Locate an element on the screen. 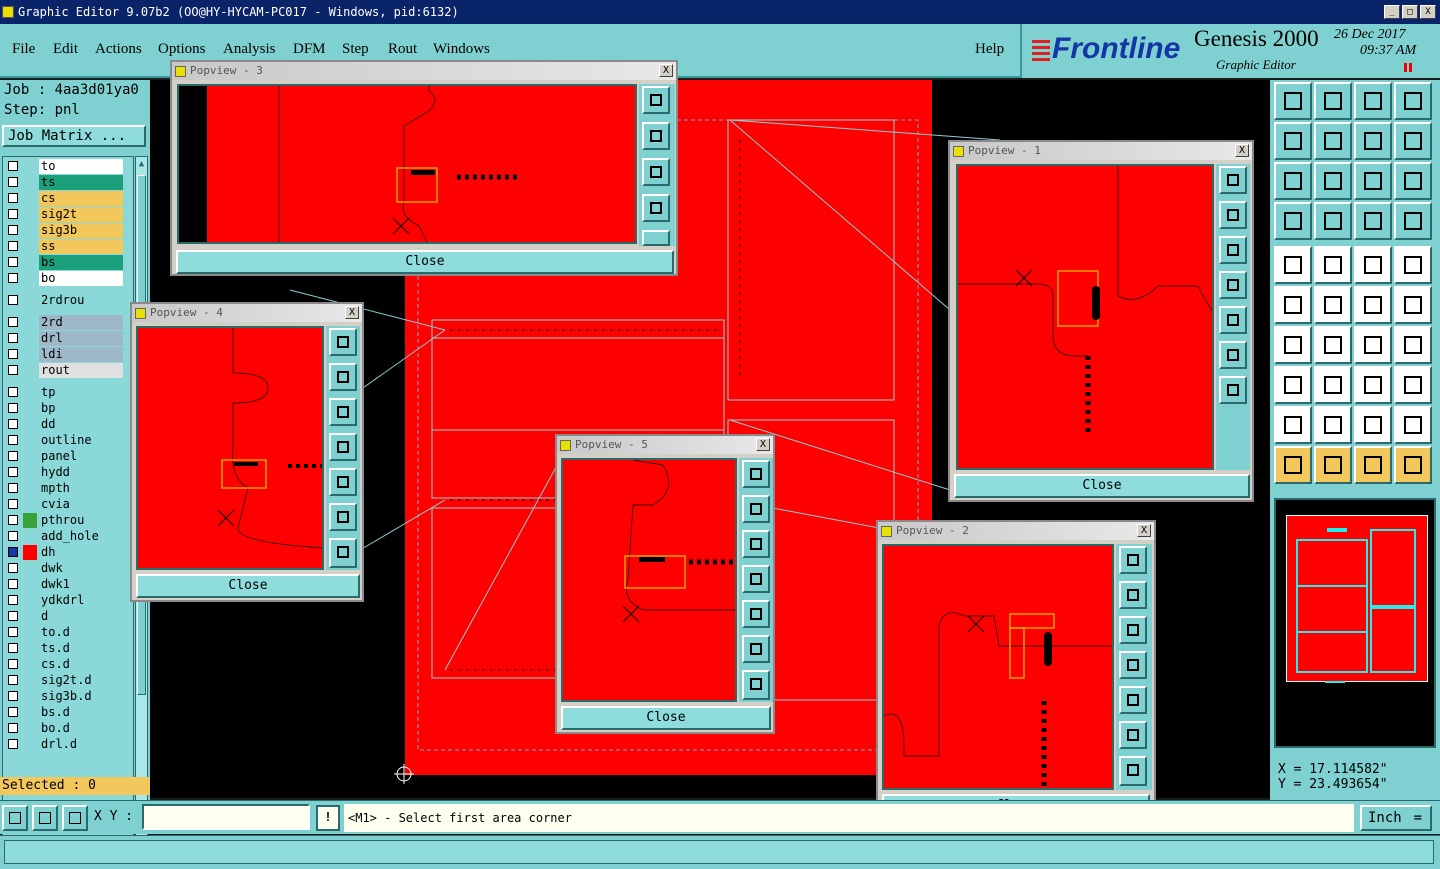  layer-row: outline is located at coordinates (64, 440).